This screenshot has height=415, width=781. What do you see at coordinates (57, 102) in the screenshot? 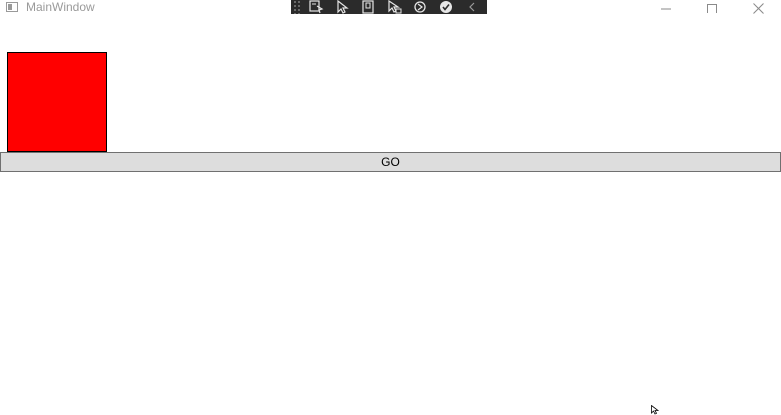
I see `red-rectangle` at bounding box center [57, 102].